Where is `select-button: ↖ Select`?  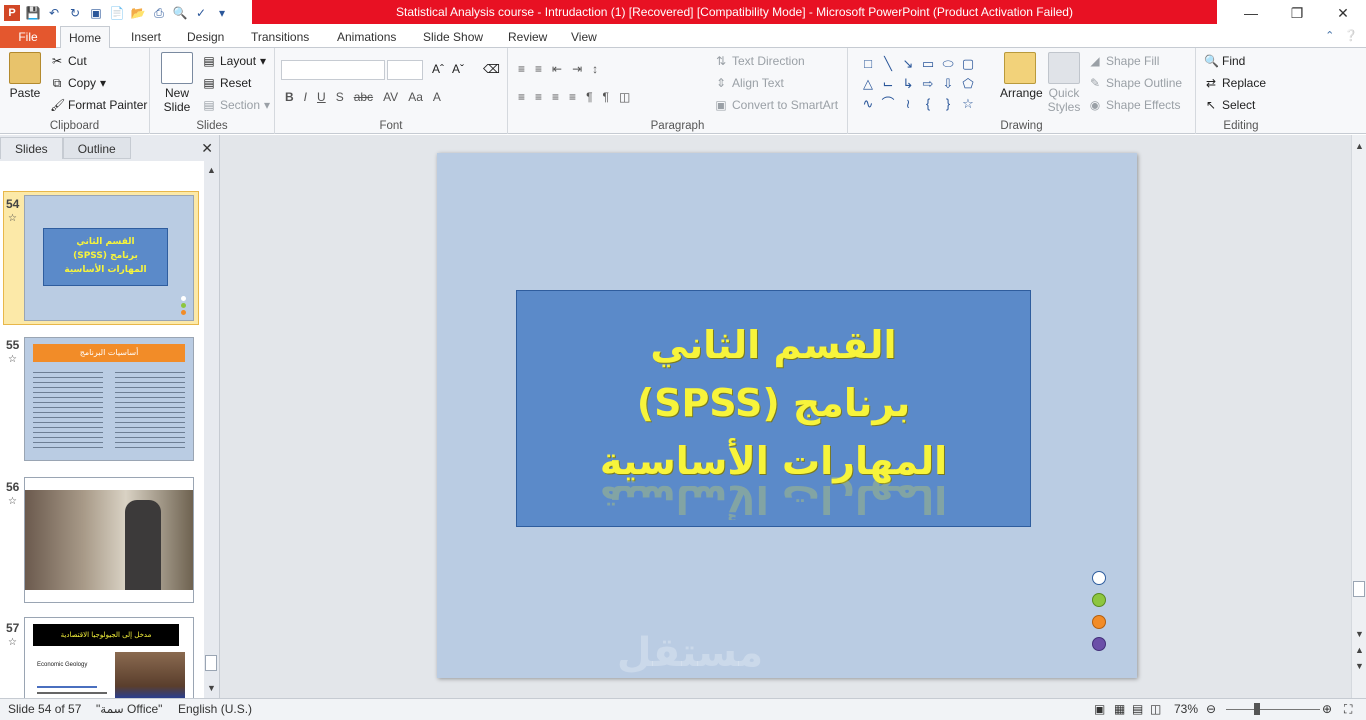 select-button: ↖ Select is located at coordinates (1229, 105).